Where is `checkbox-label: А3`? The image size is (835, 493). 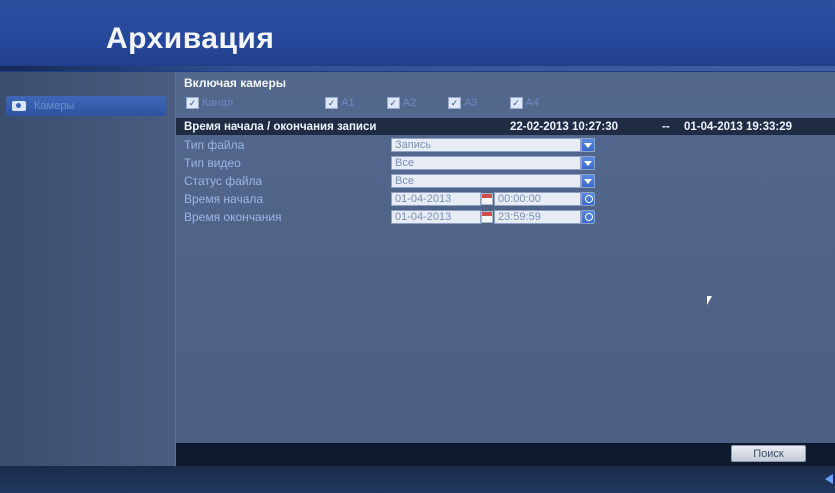
checkbox-label: А3 is located at coordinates (471, 103).